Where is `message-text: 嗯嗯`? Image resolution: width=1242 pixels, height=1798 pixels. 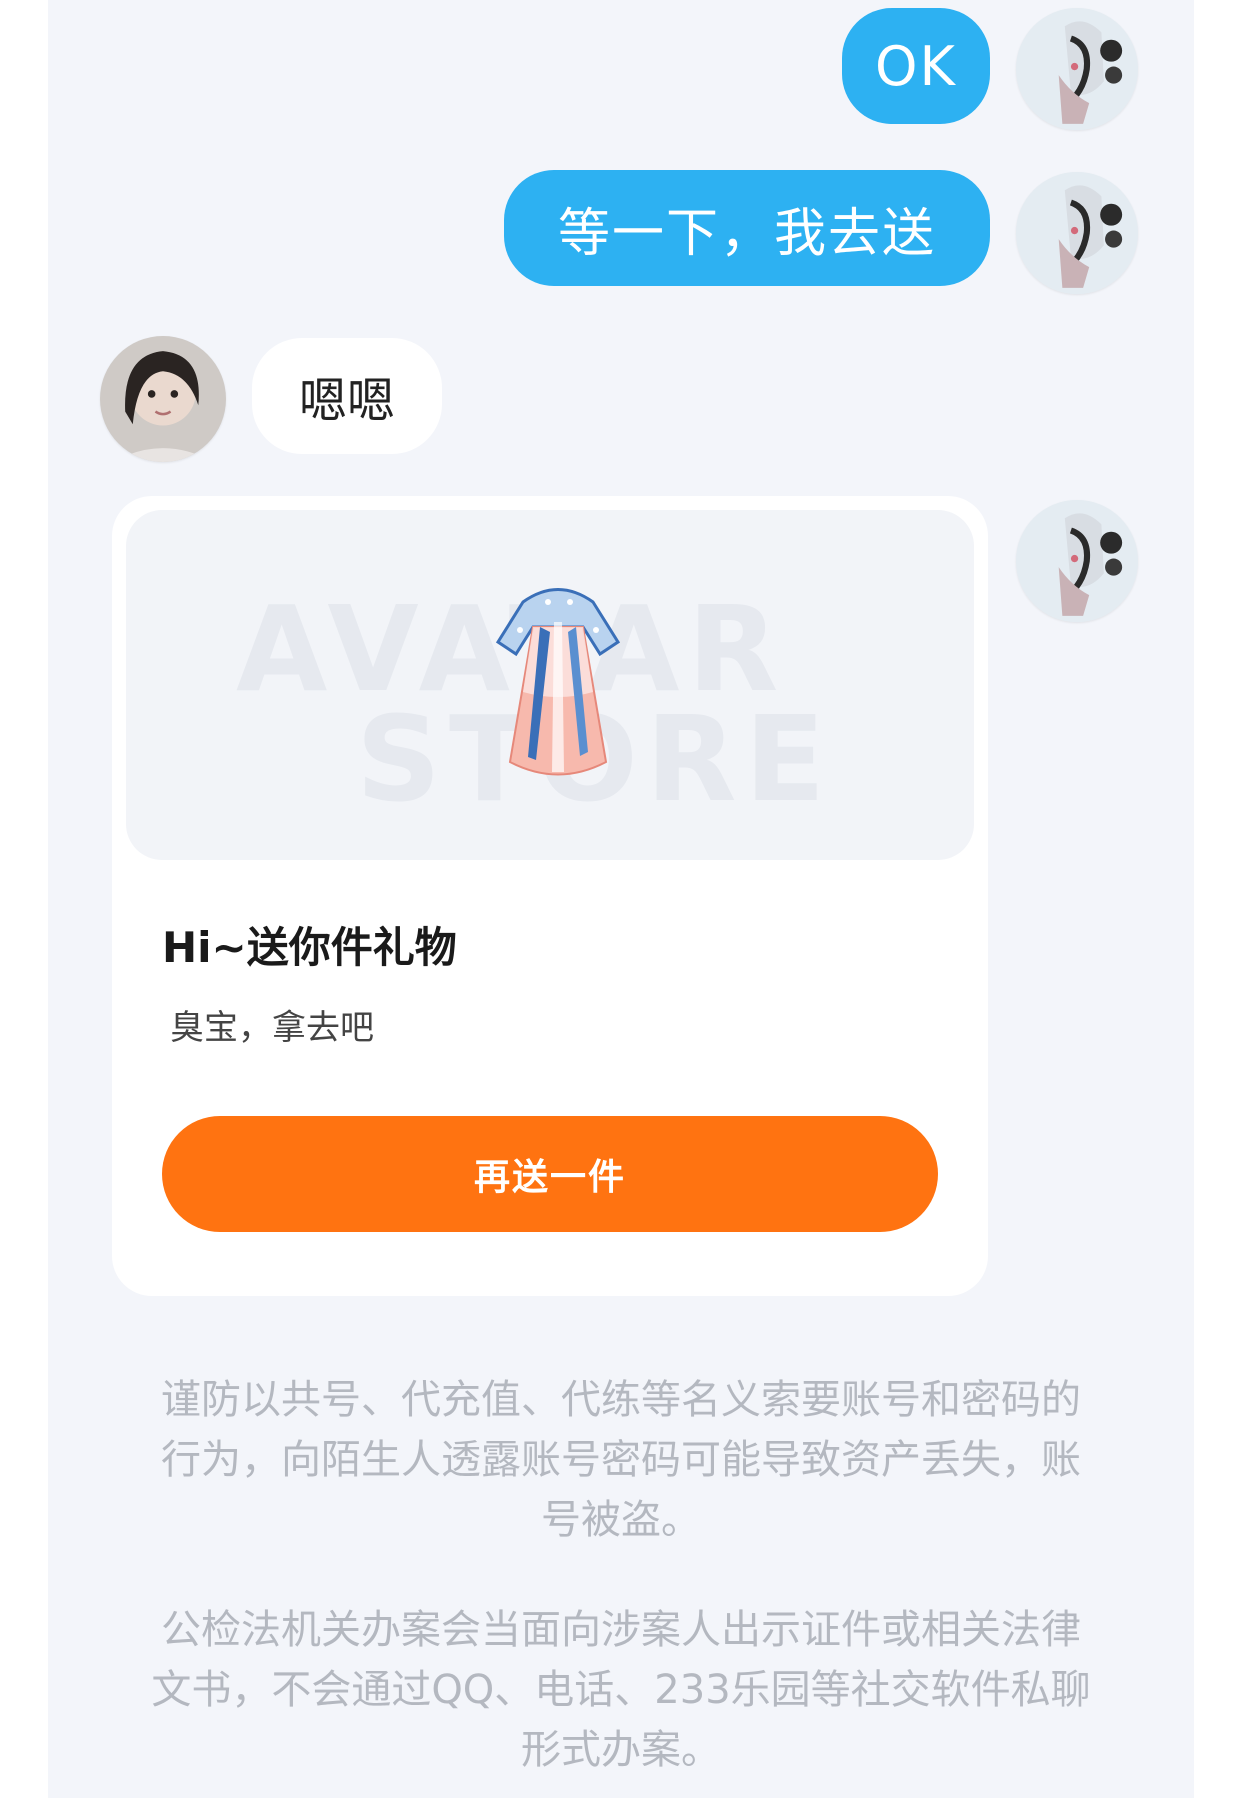
message-text: 嗯嗯 is located at coordinates (346, 401).